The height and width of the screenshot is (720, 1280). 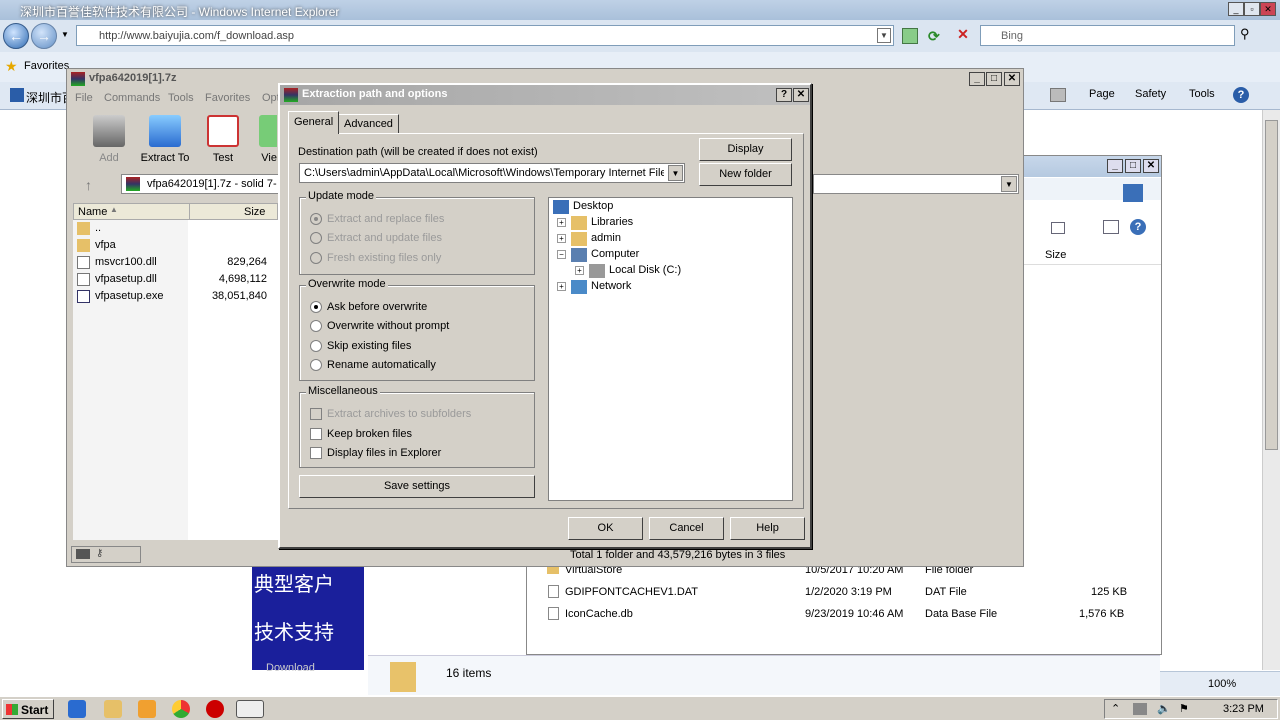 What do you see at coordinates (77, 709) in the screenshot?
I see `ie-taskbar-icon` at bounding box center [77, 709].